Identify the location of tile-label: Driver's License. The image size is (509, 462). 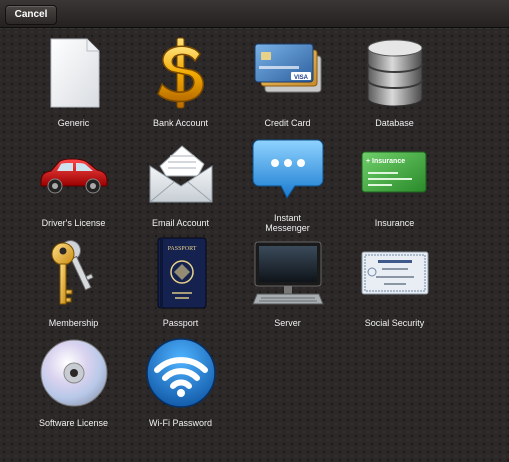
(73, 223).